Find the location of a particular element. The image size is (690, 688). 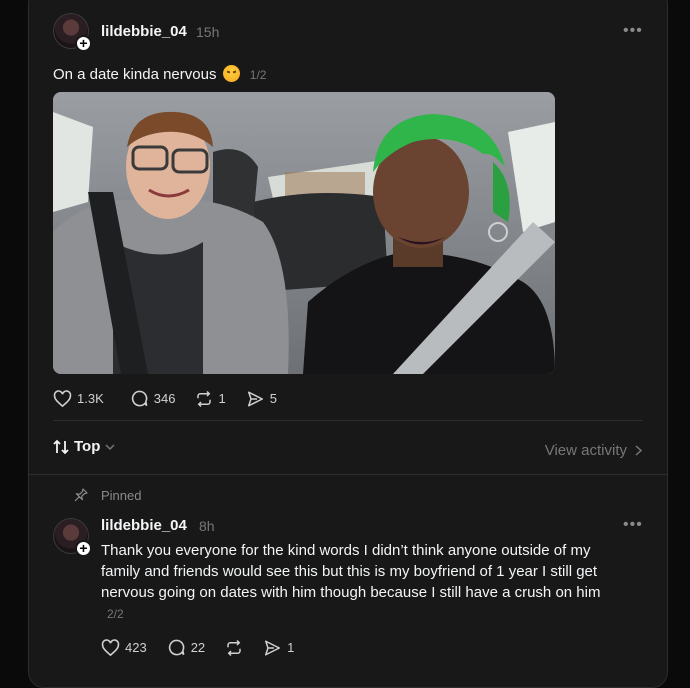

sort-arrows-icon is located at coordinates (61, 446).